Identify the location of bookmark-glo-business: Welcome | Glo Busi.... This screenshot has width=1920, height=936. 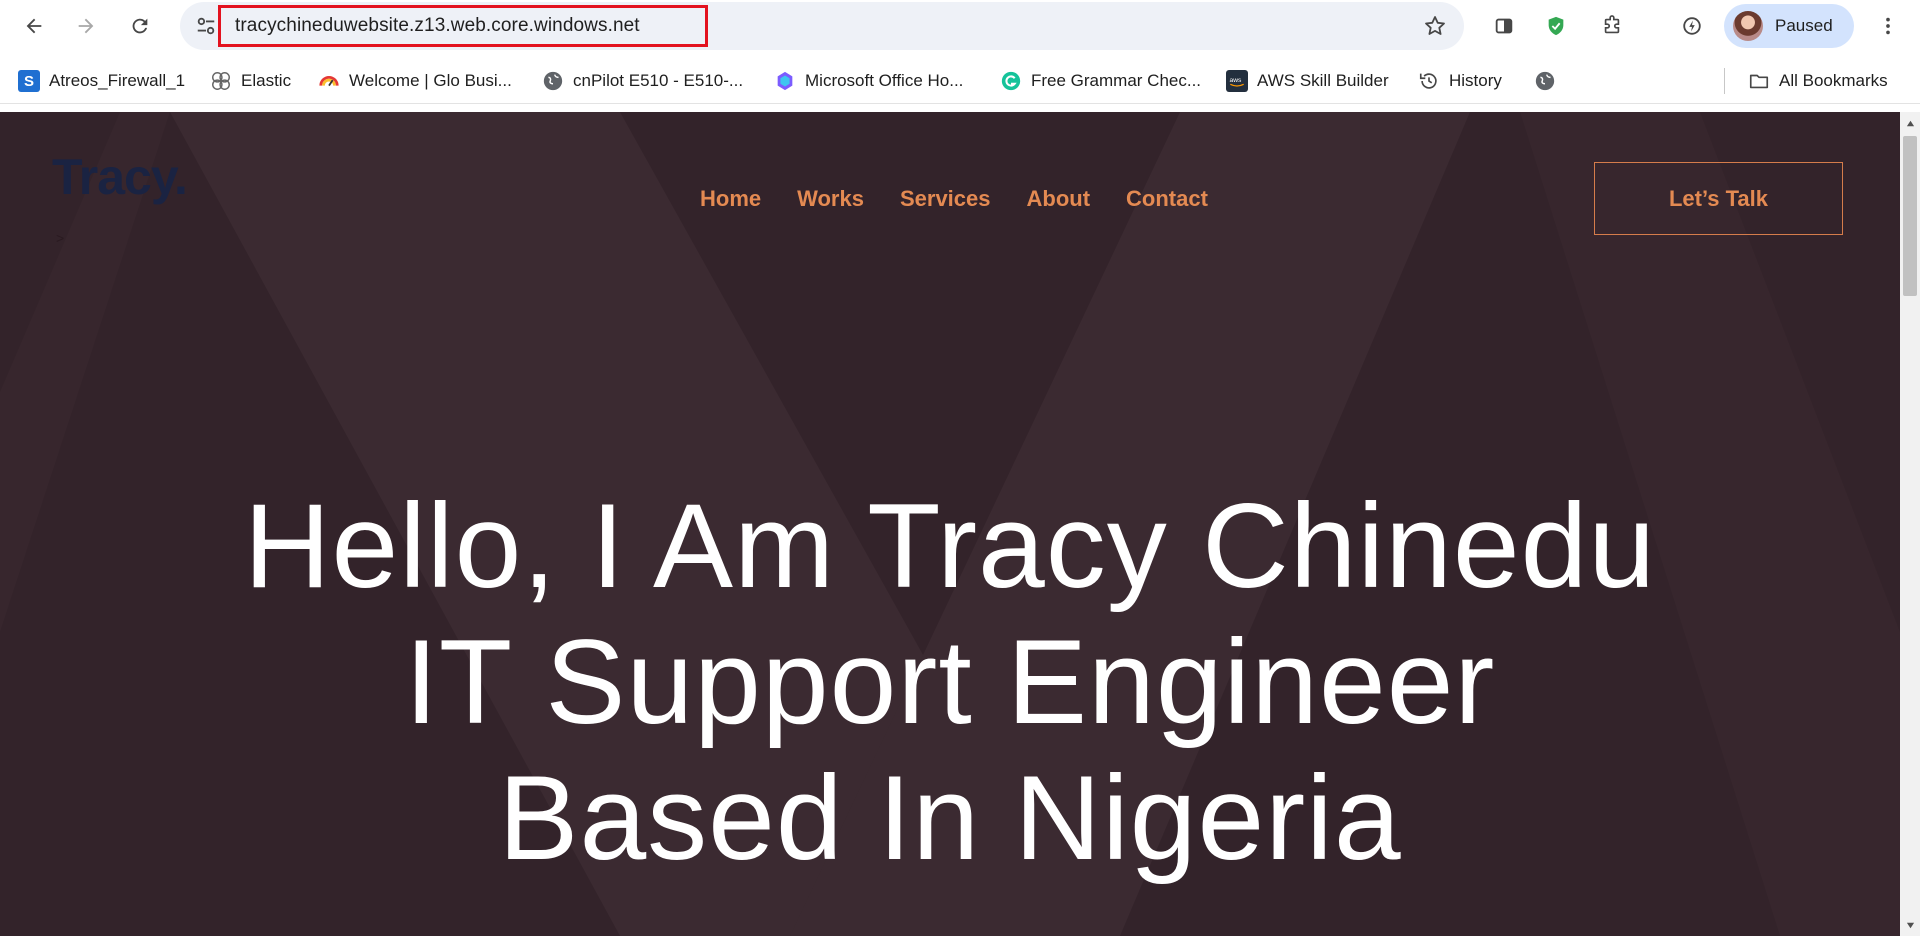
(415, 81).